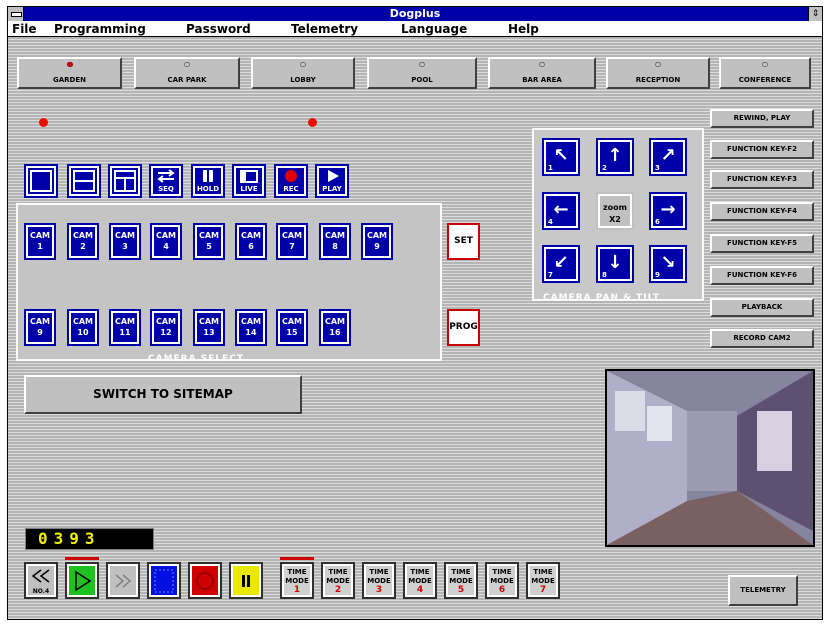  I want to click on tape-counter: 0393, so click(89, 539).